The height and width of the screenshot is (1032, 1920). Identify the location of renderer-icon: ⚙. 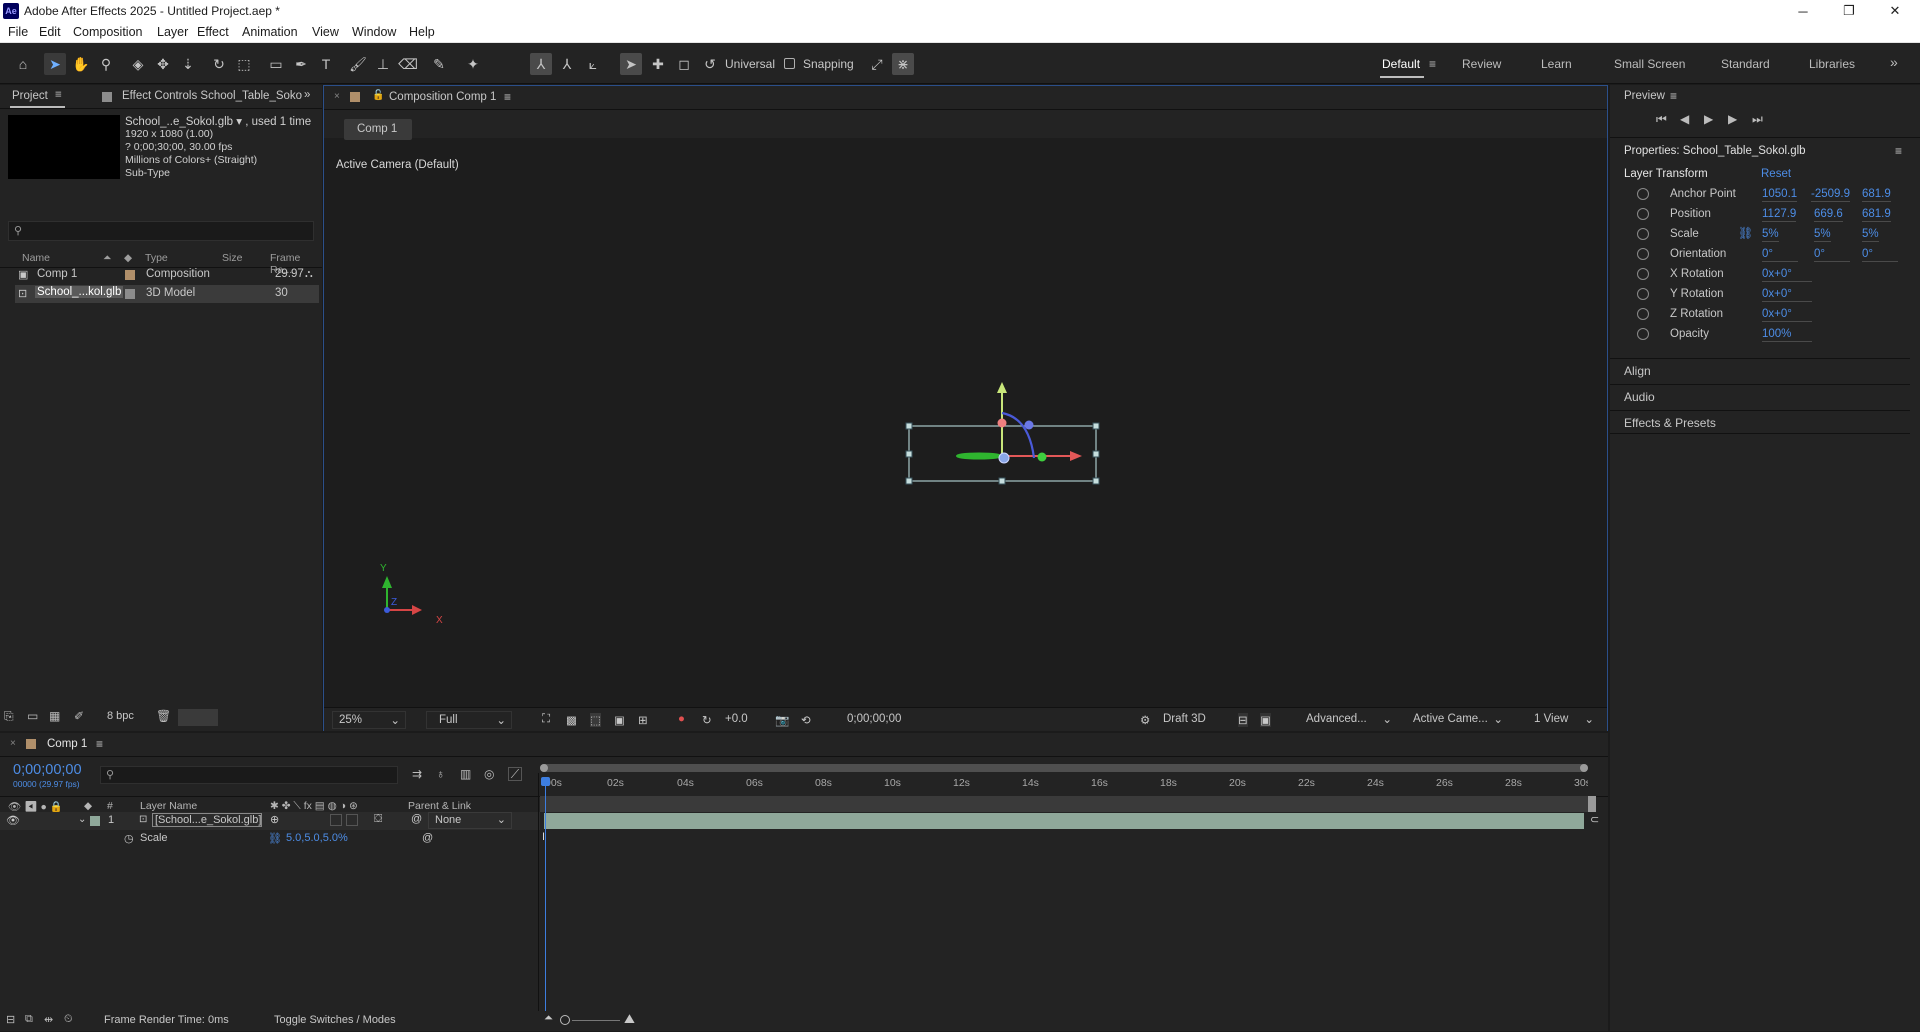
(1145, 720).